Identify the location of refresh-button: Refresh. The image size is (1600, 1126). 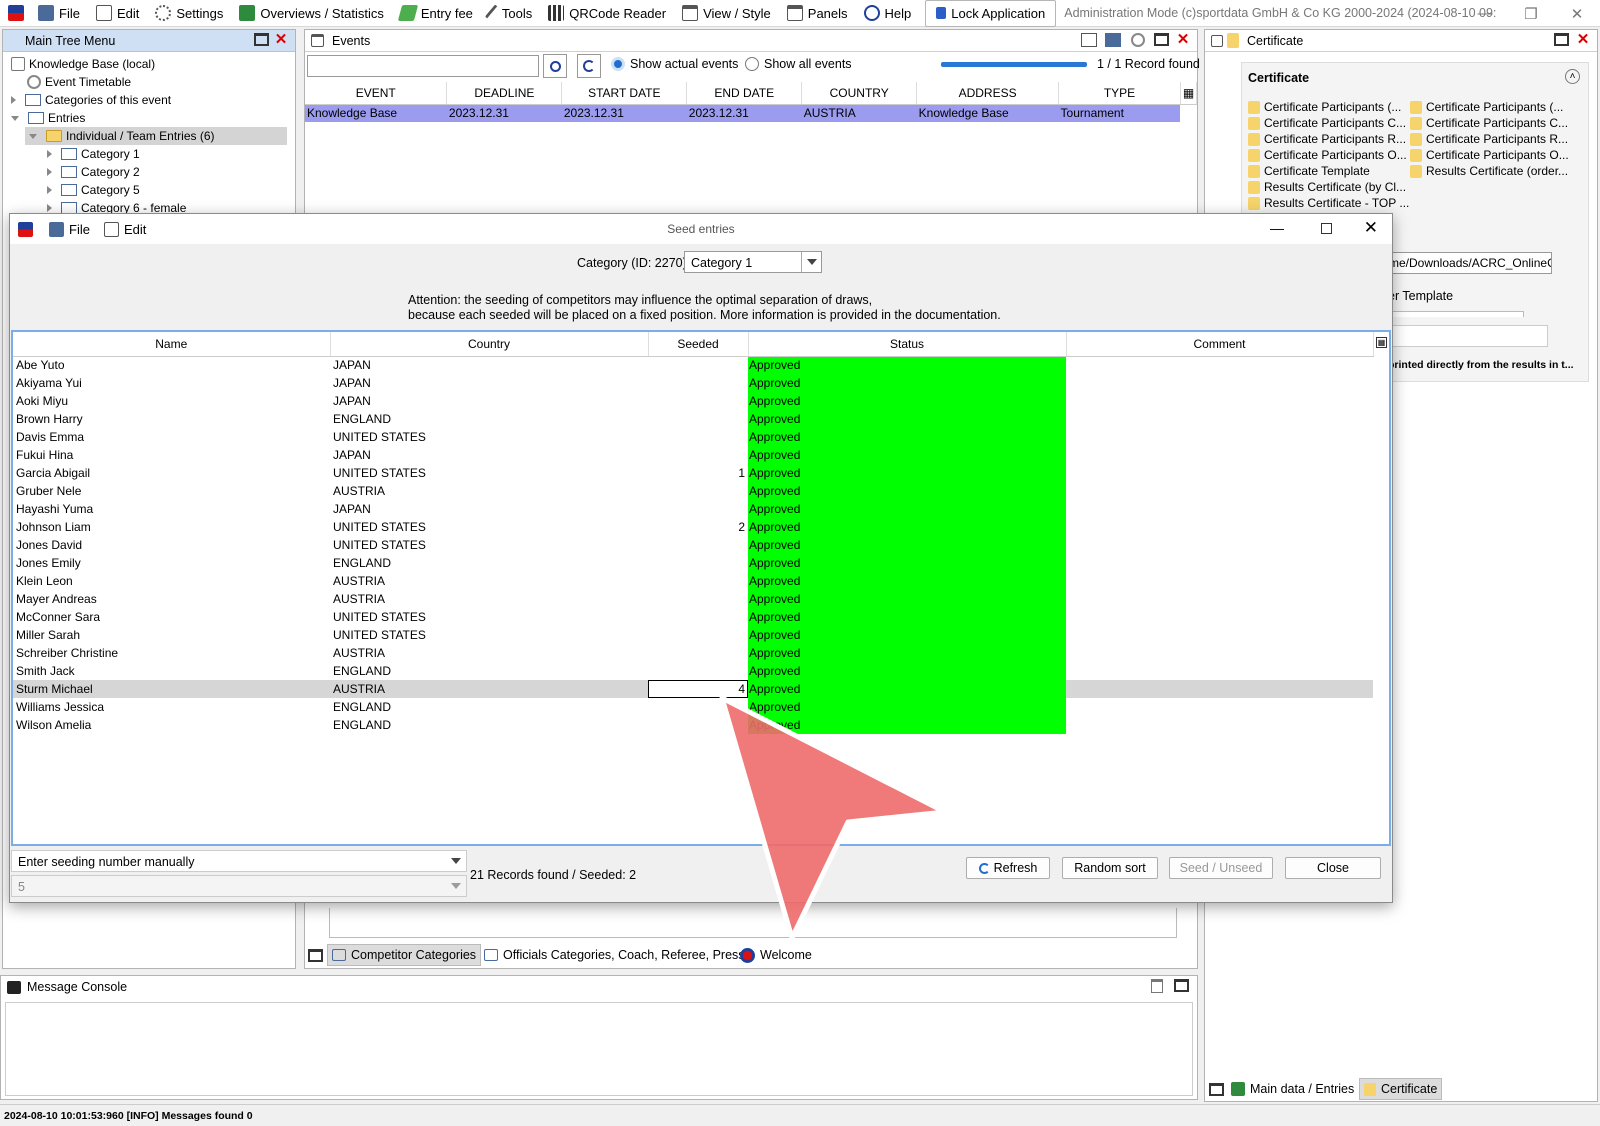
(1008, 868).